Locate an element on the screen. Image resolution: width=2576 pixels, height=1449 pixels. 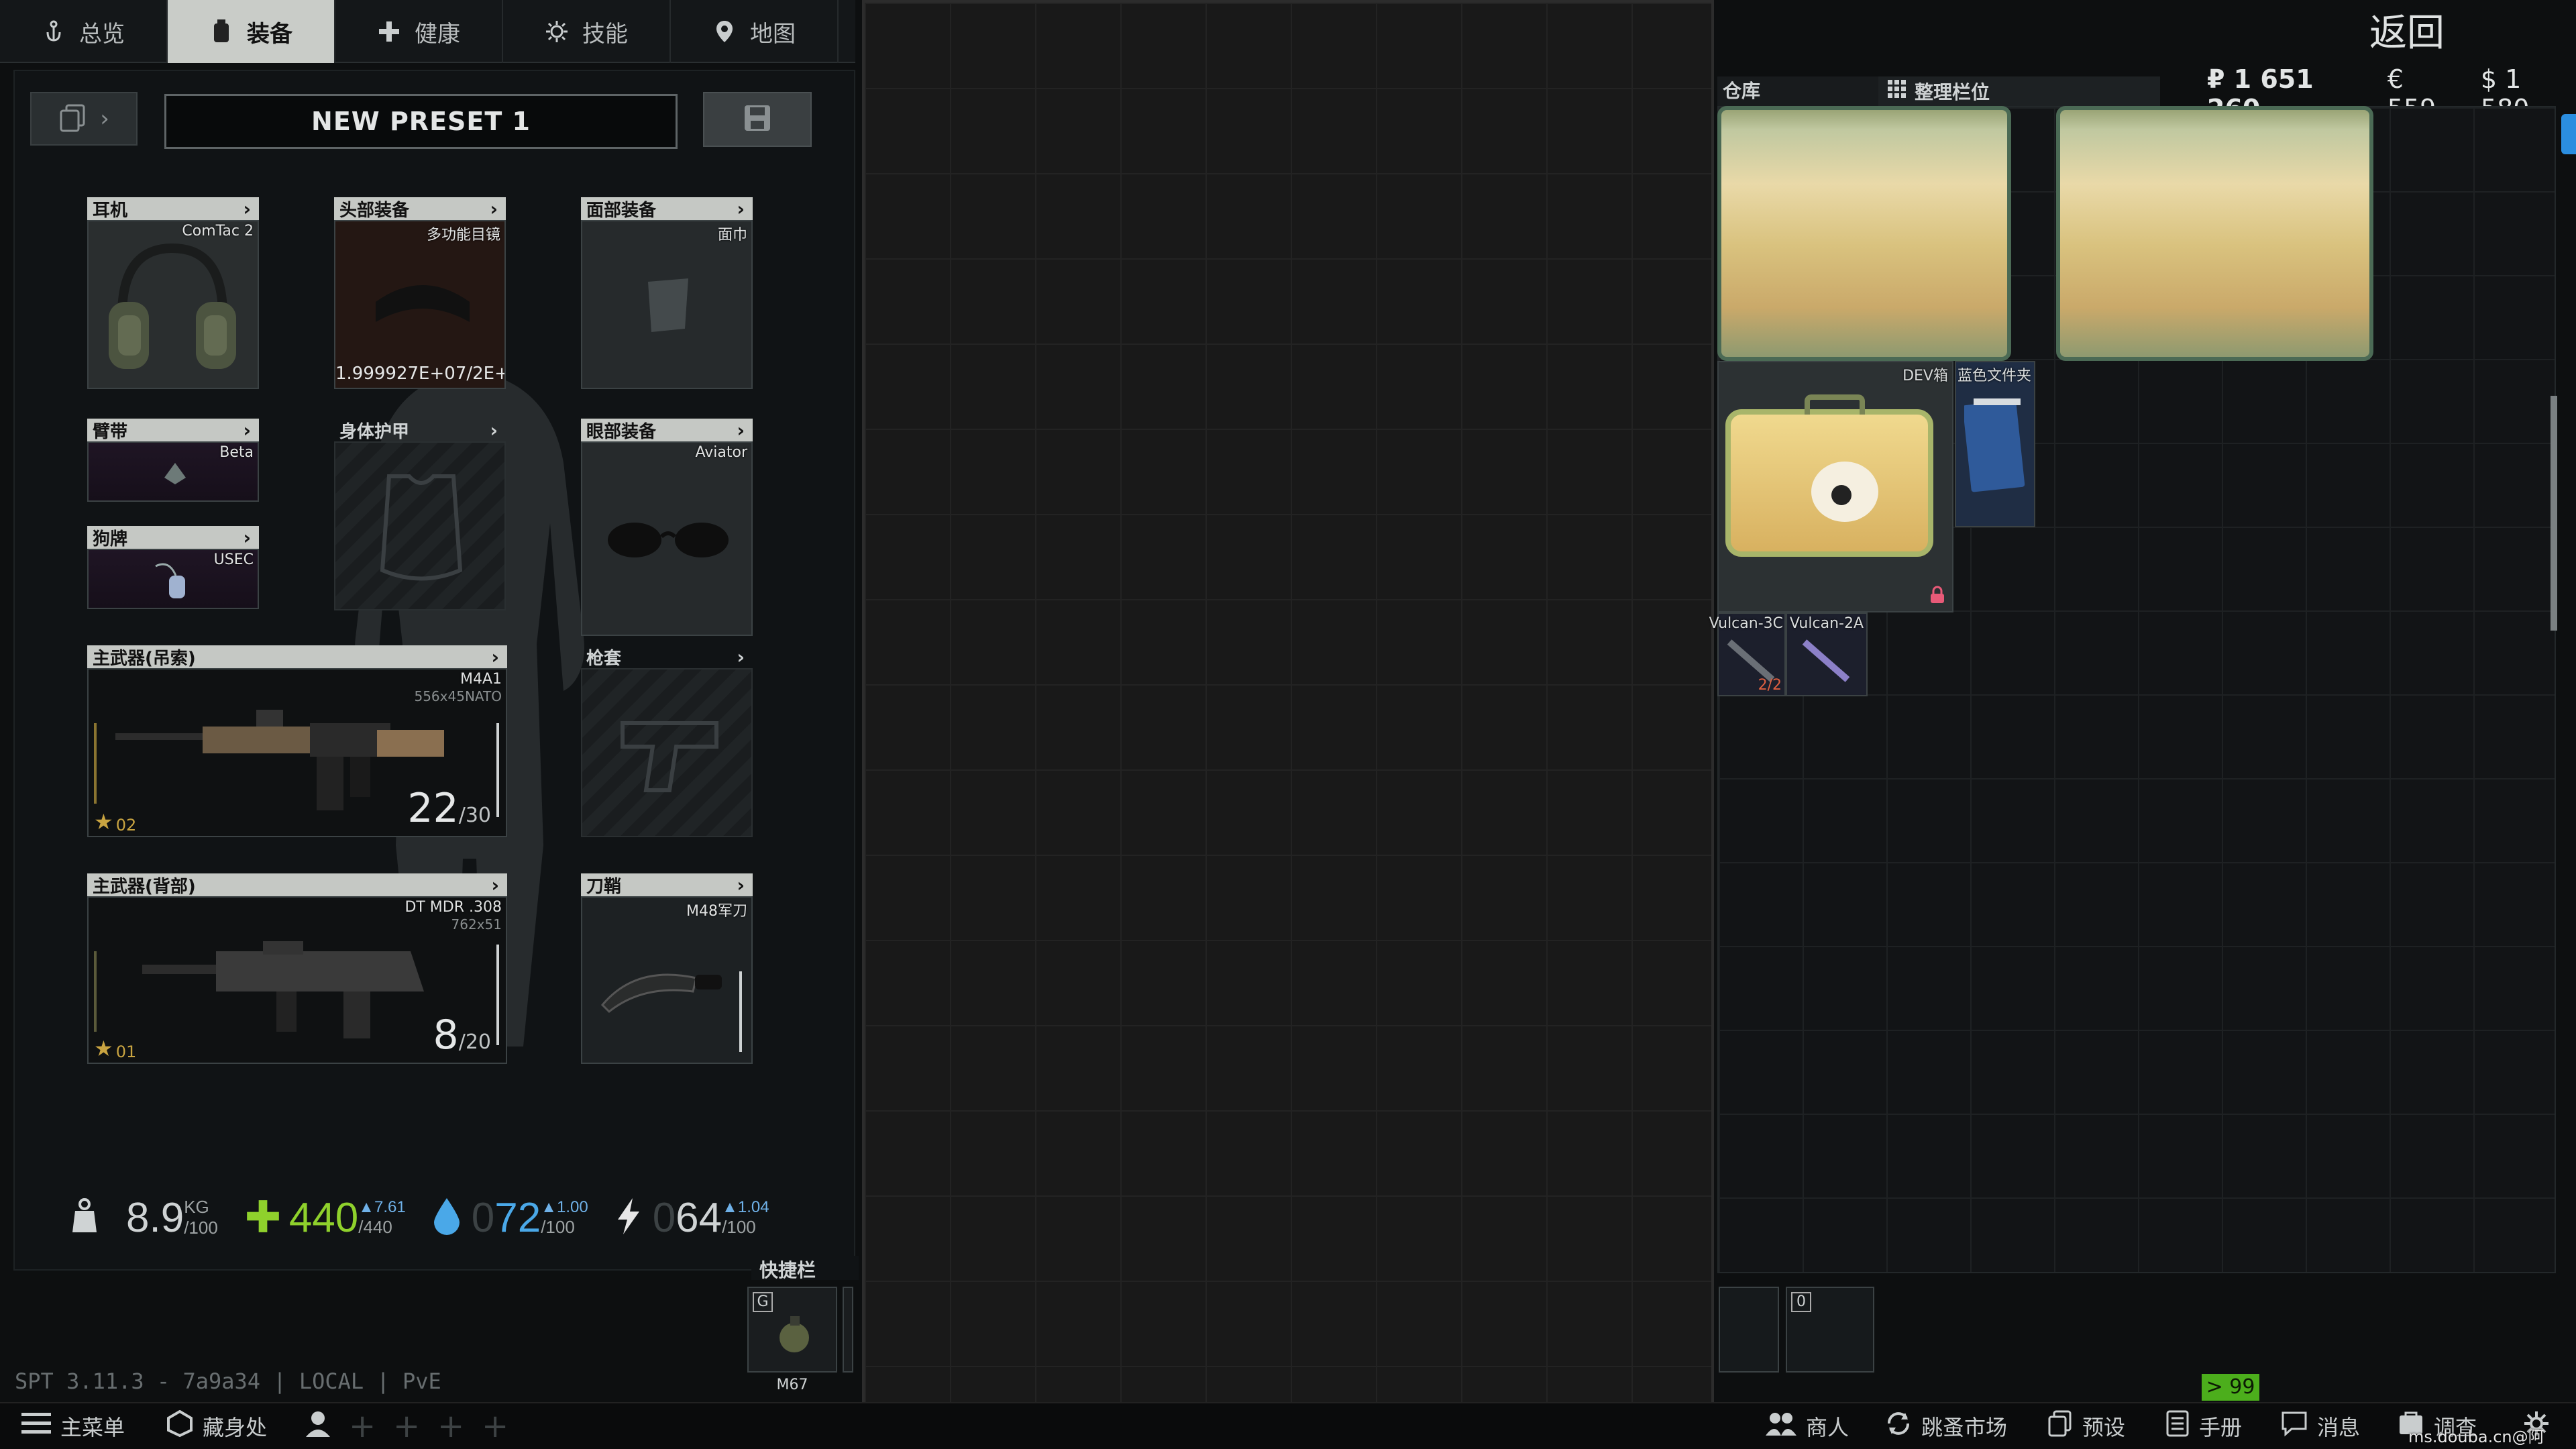
slot-body: ComTac 2 is located at coordinates (173, 304).